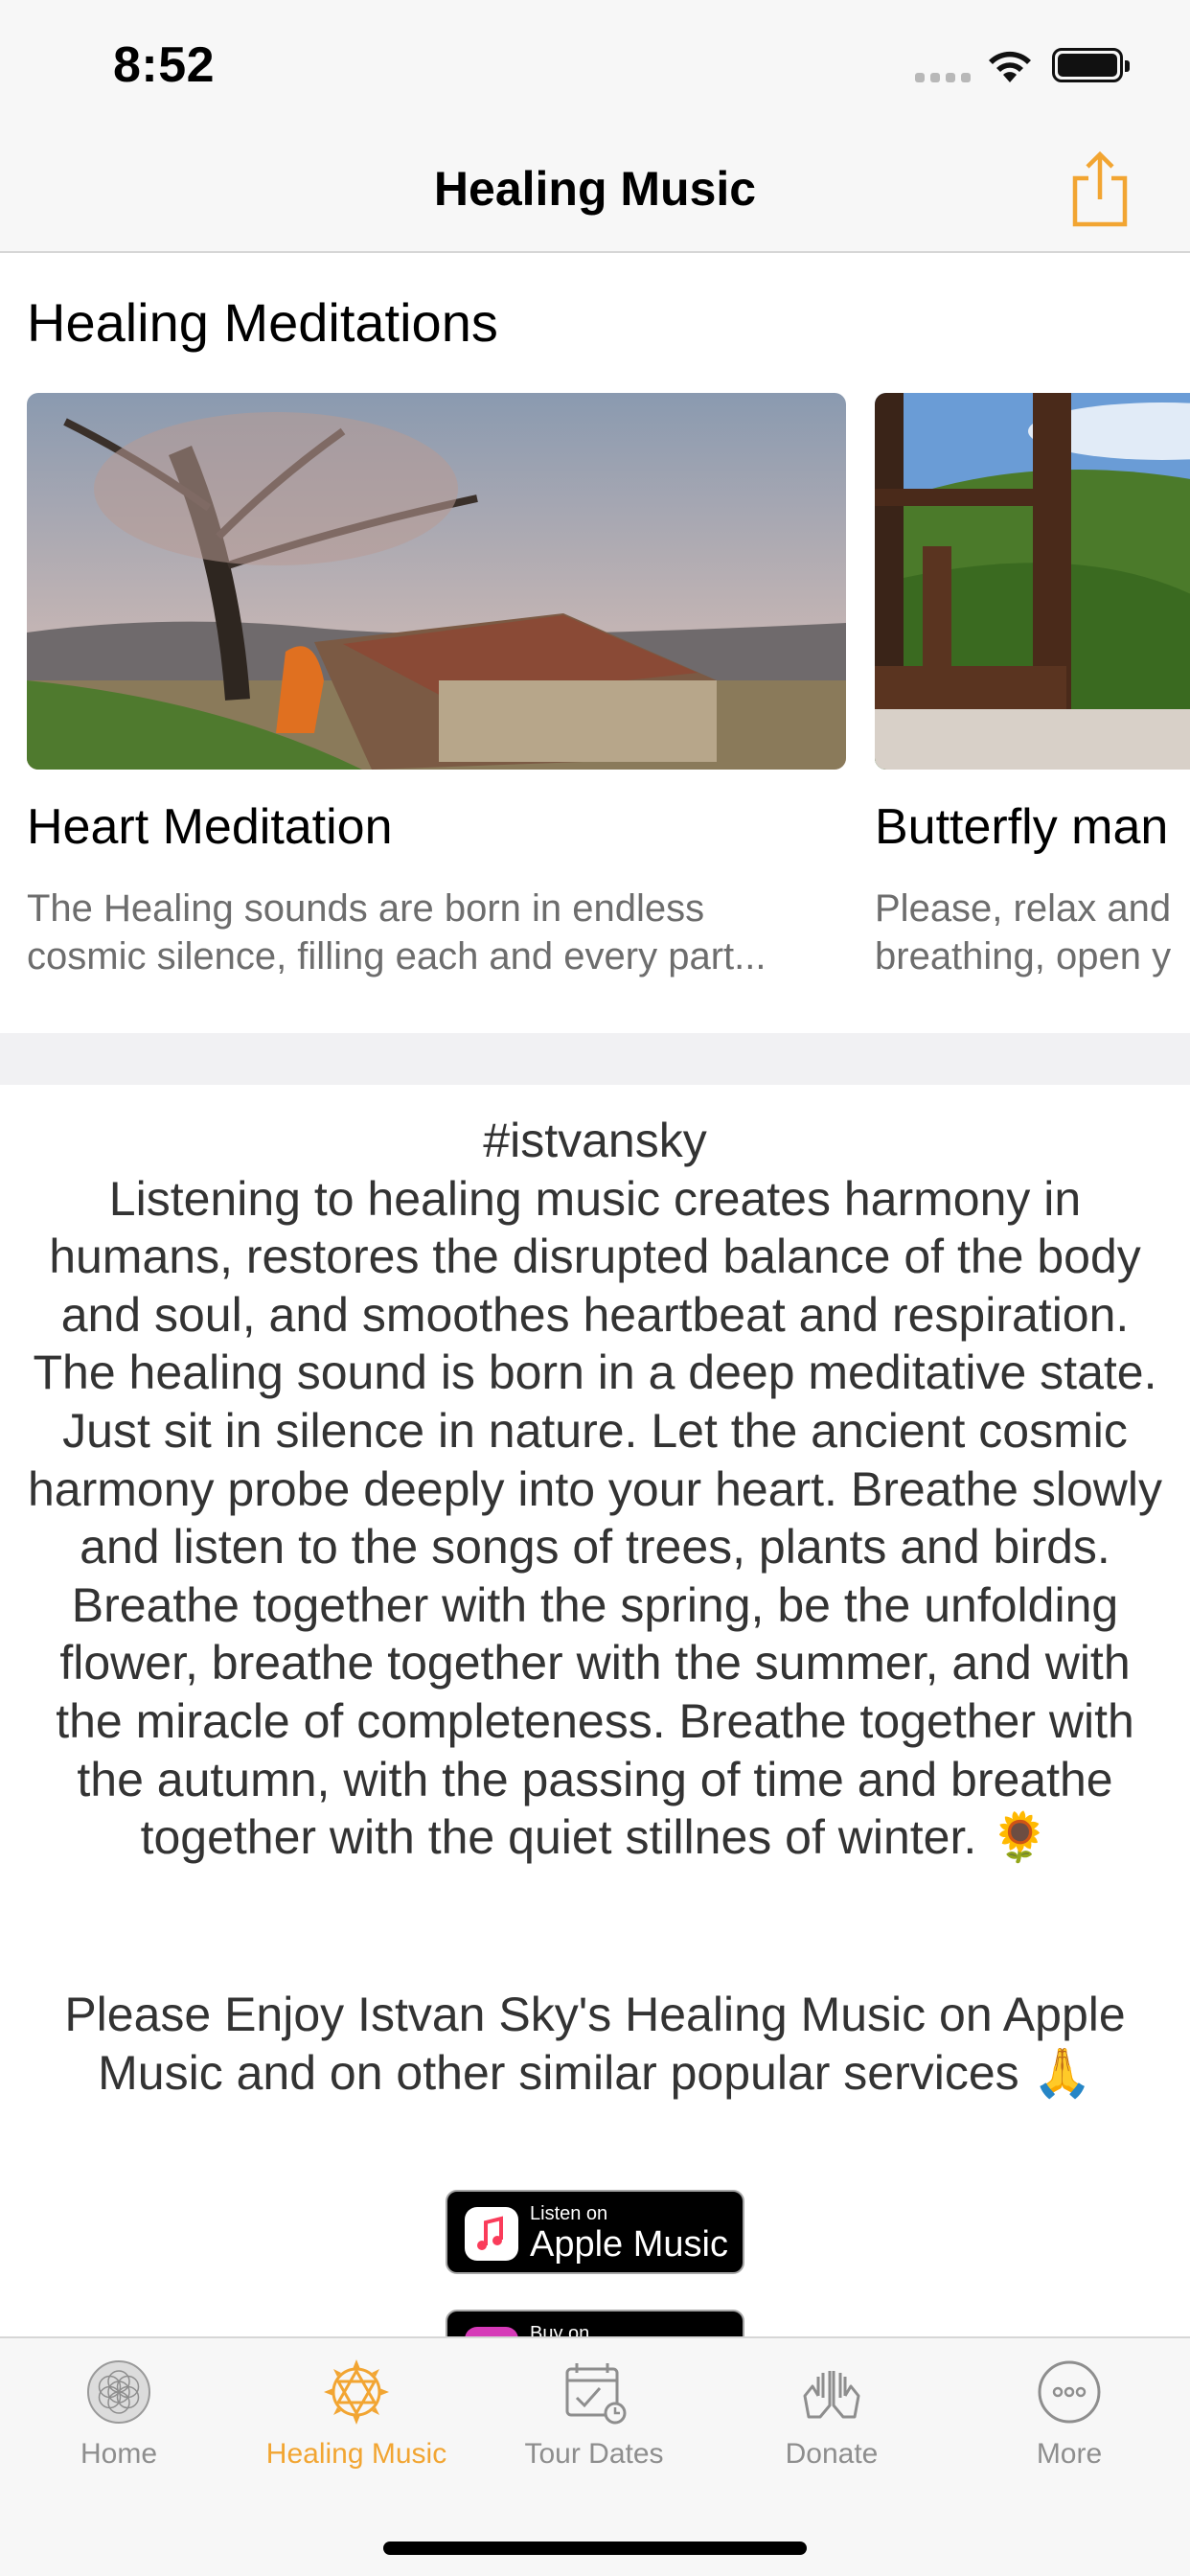  What do you see at coordinates (1022, 827) in the screenshot?
I see `card-title: Butterfly man` at bounding box center [1022, 827].